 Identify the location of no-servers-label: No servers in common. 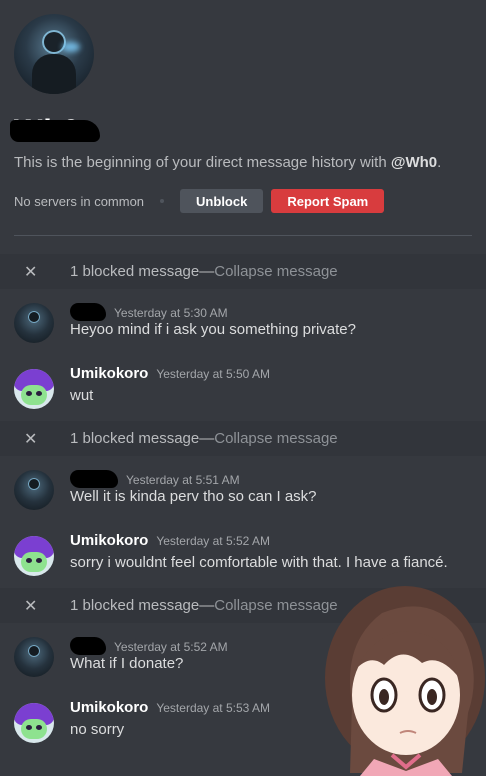
(79, 201).